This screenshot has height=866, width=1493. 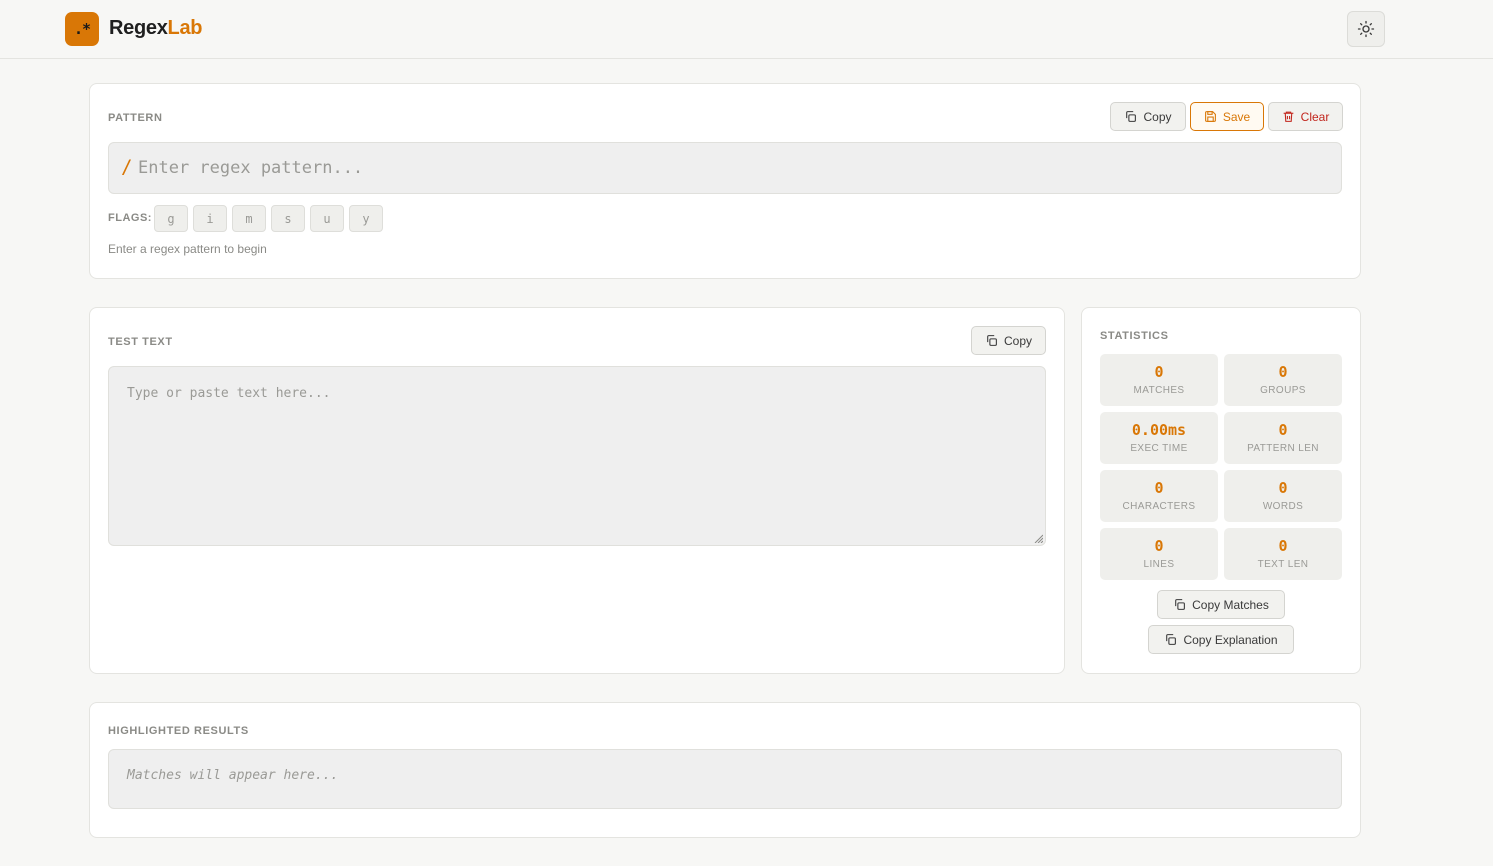 I want to click on clear-pattern-button: Clear, so click(x=1305, y=116).